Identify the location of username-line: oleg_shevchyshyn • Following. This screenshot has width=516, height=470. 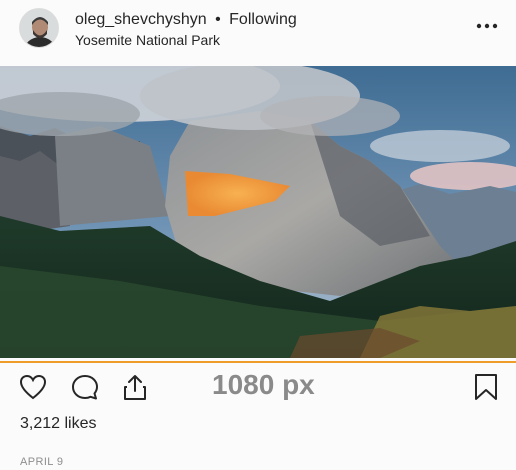
(186, 20).